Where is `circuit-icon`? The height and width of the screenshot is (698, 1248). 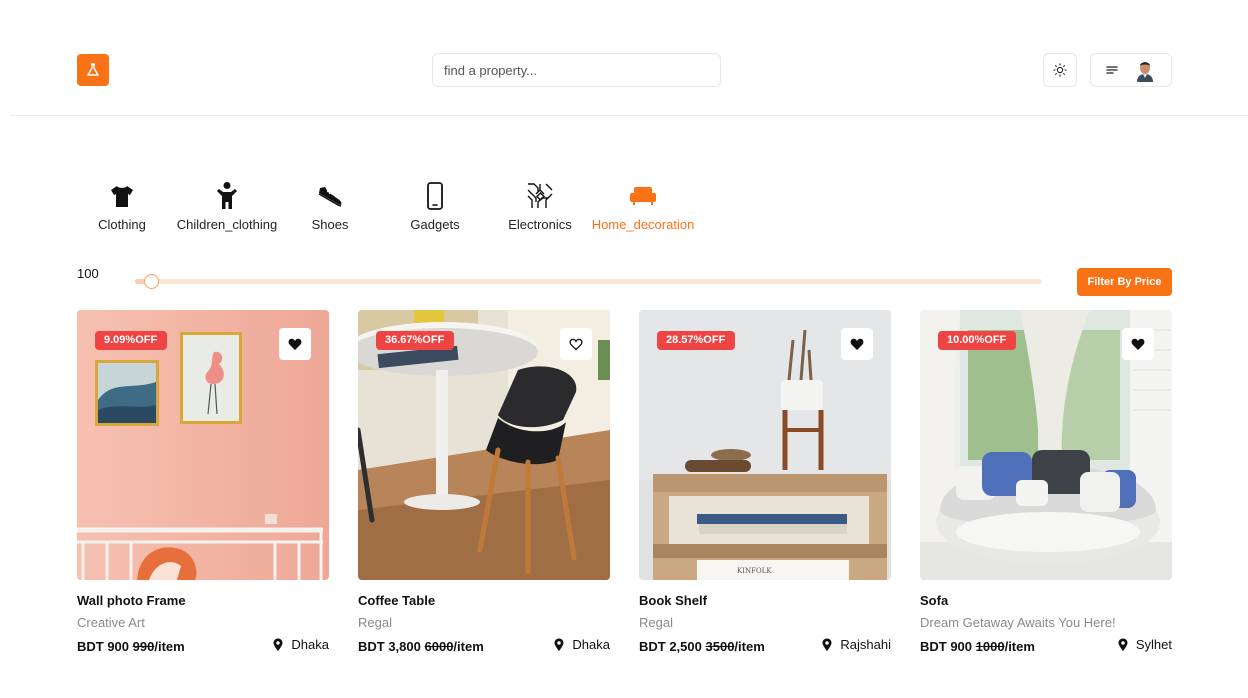 circuit-icon is located at coordinates (540, 195).